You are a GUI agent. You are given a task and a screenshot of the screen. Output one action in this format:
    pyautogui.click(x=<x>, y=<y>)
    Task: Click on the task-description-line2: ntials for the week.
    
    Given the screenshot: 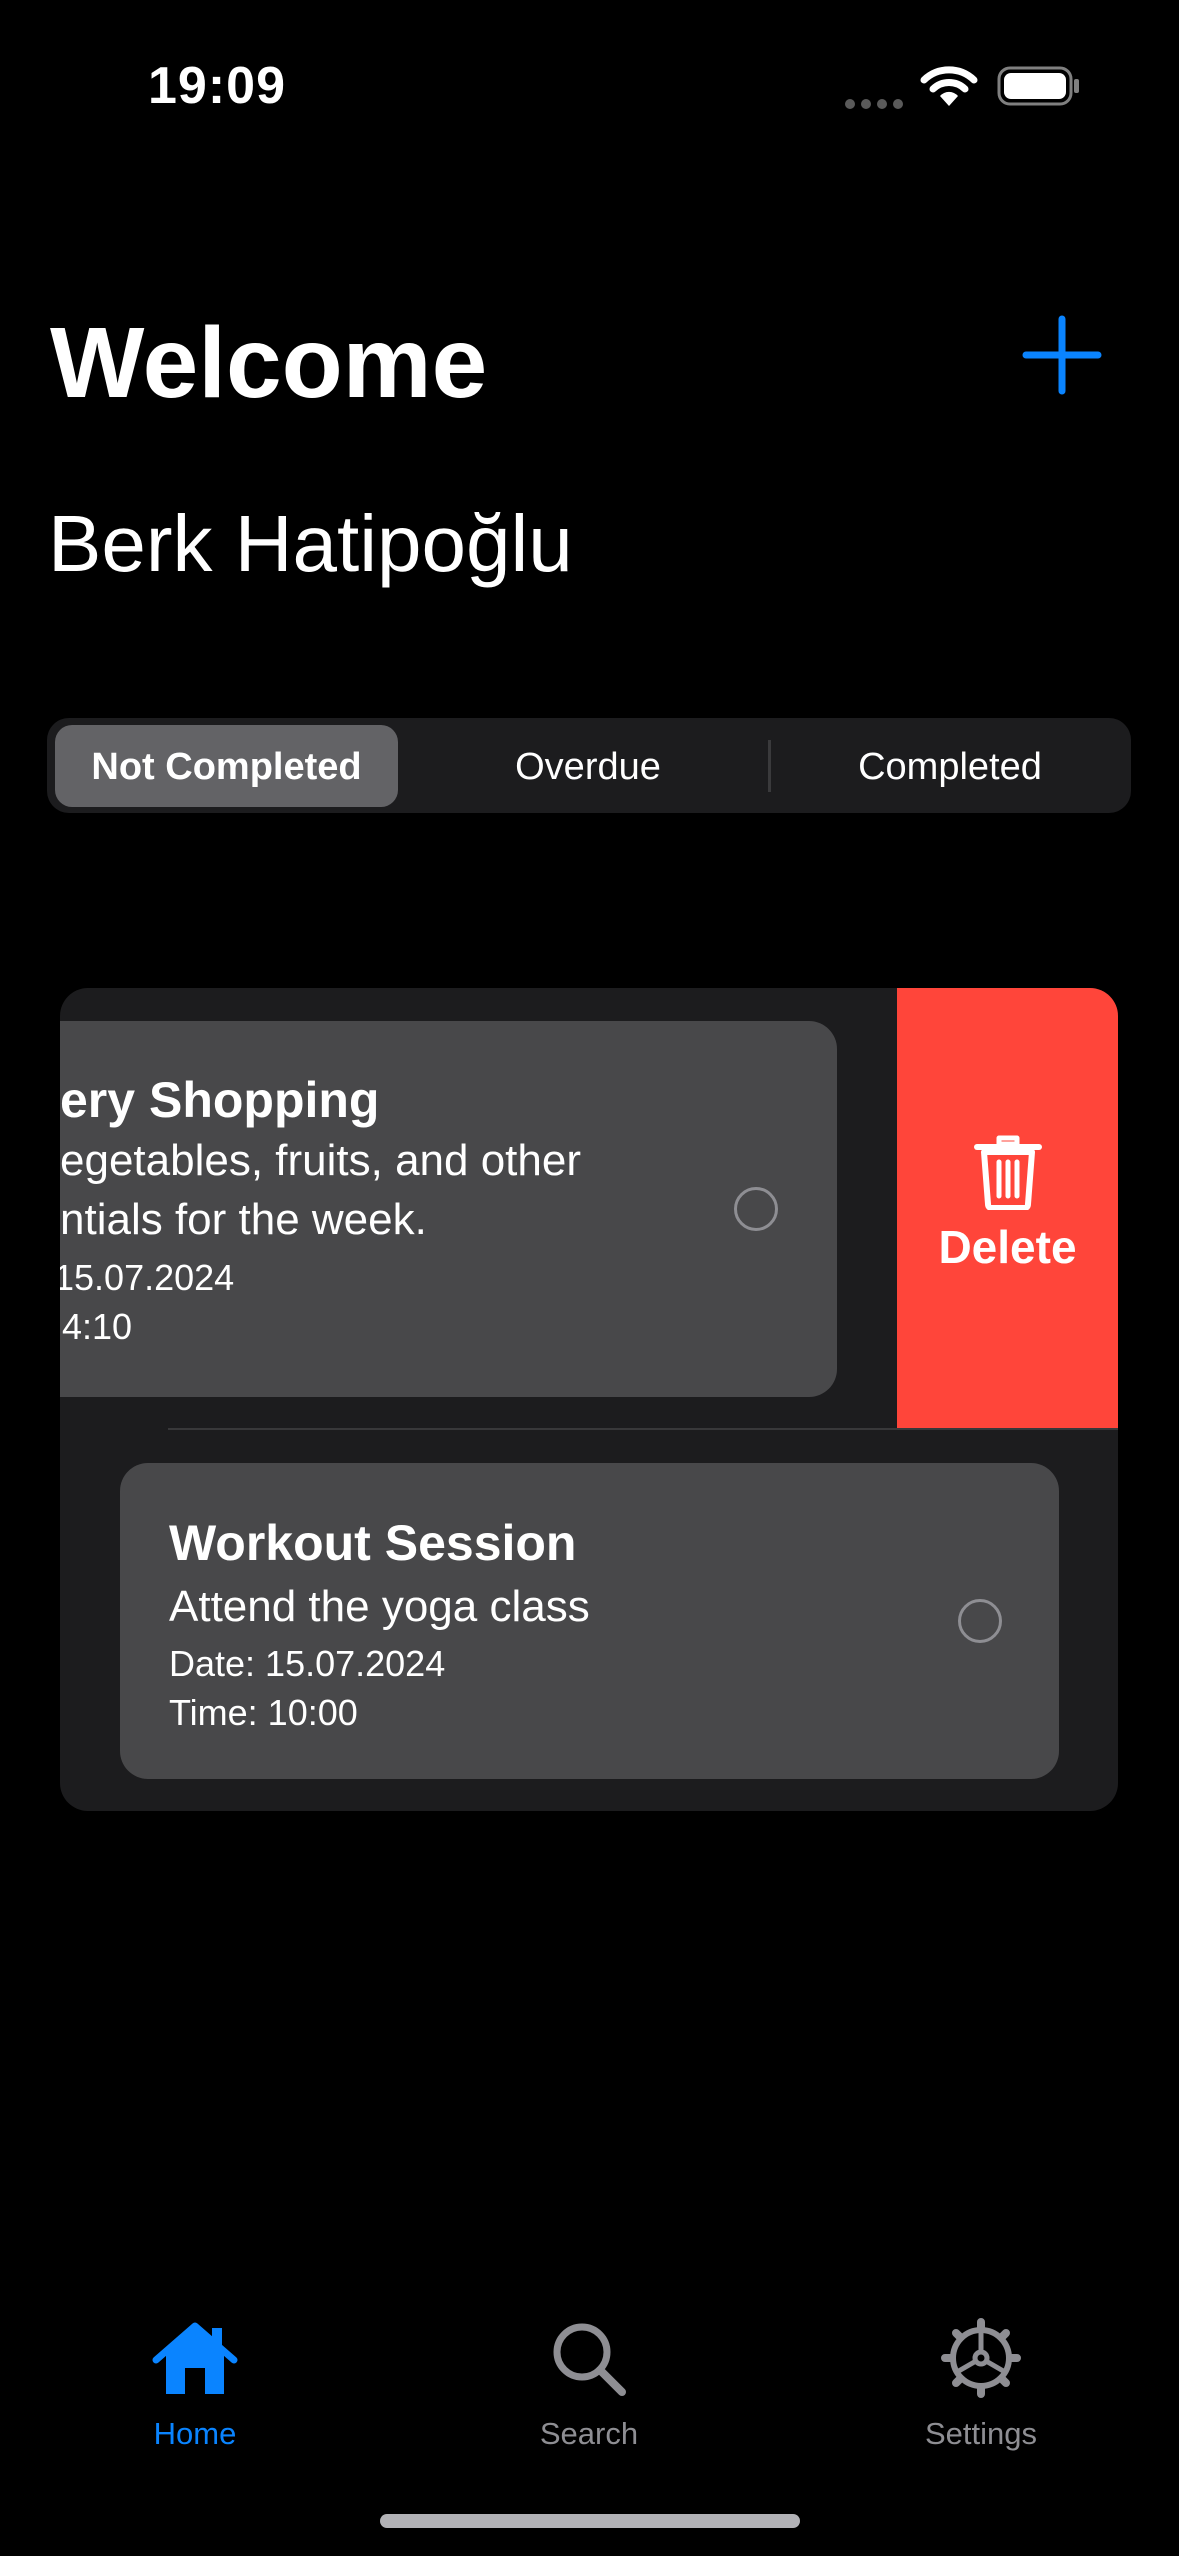 What is the action you would take?
    pyautogui.click(x=243, y=1219)
    